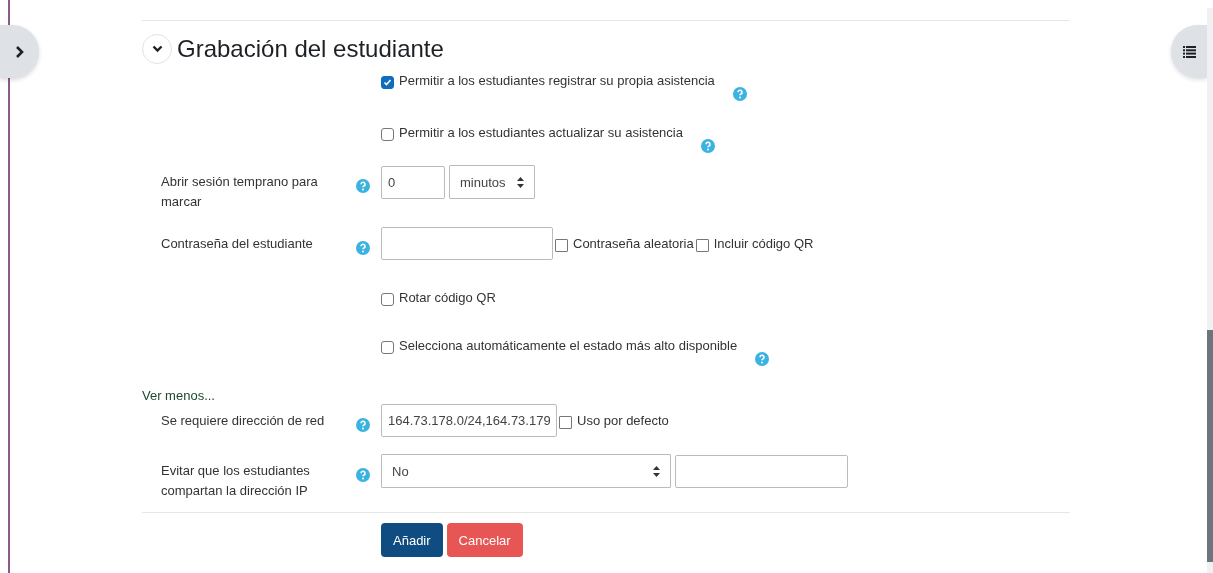 The image size is (1213, 573). Describe the element at coordinates (484, 540) in the screenshot. I see `cancel-button: Cancelar` at that location.